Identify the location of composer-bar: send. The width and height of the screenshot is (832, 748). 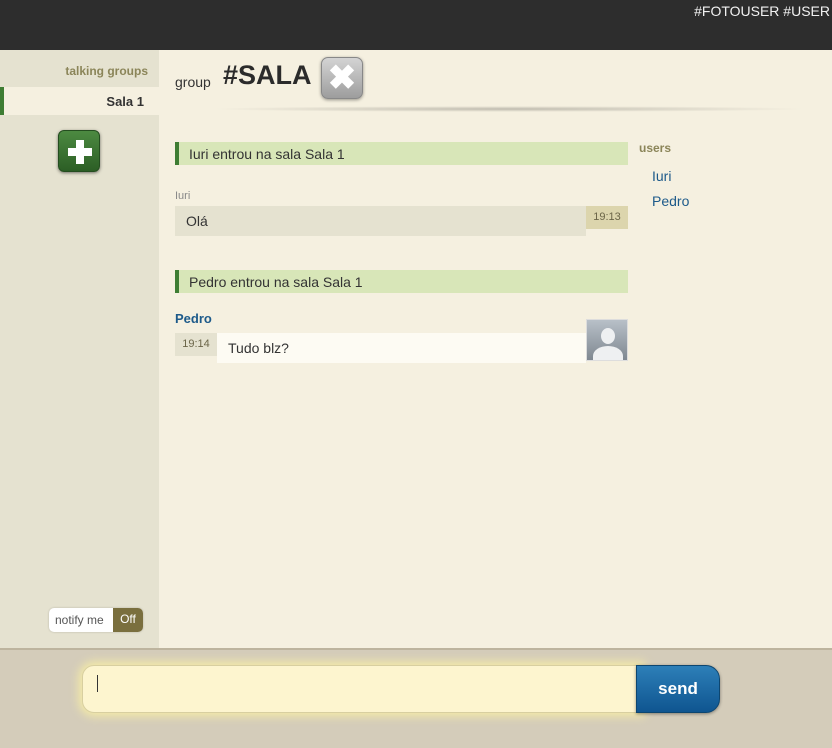
(416, 698).